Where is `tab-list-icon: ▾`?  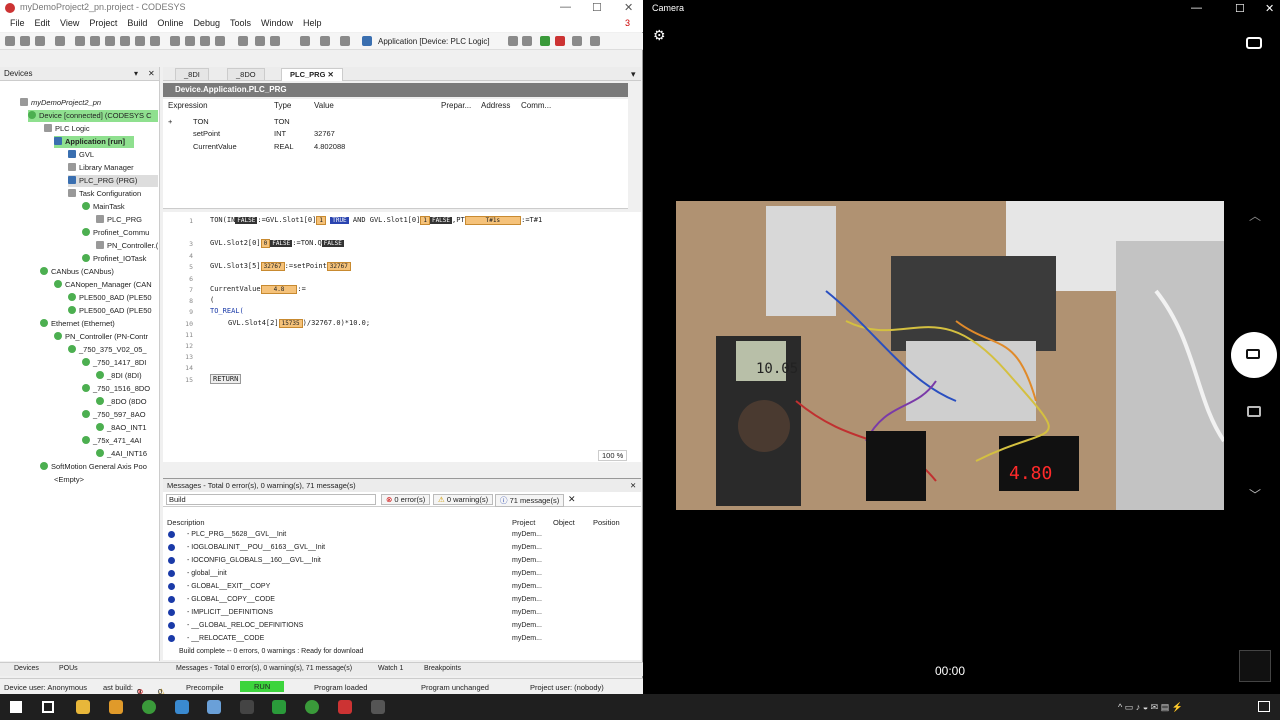 tab-list-icon: ▾ is located at coordinates (633, 74).